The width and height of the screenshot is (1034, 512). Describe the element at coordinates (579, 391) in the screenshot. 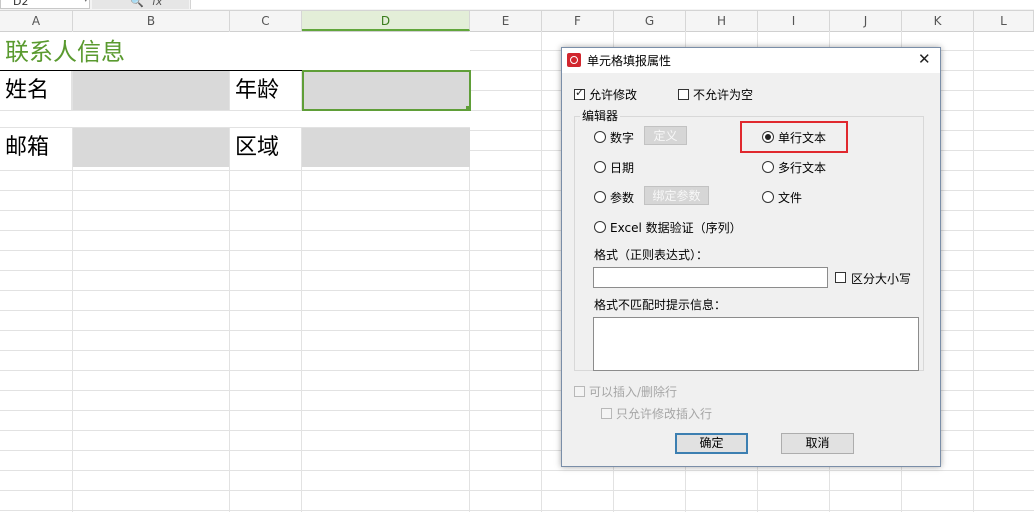

I see `allow-insert-delete-checkbox` at that location.